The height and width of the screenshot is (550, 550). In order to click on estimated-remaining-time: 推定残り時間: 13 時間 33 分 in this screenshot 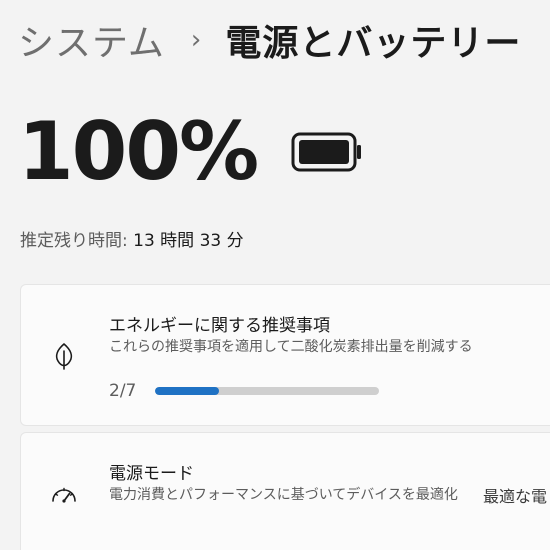, I will do `click(132, 238)`.